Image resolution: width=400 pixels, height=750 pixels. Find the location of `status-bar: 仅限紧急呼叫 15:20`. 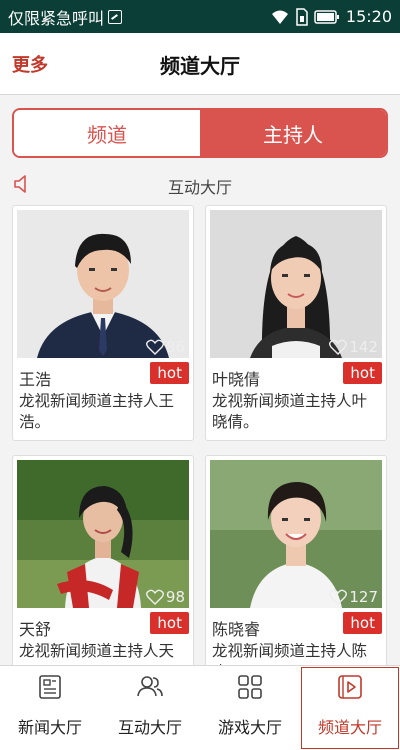

status-bar: 仅限紧急呼叫 15:20 is located at coordinates (200, 16).